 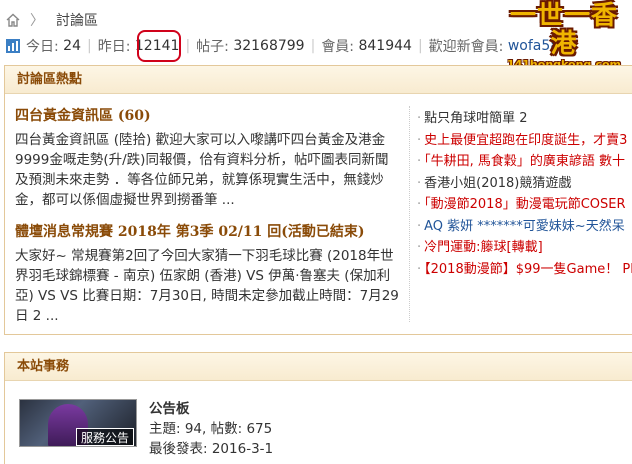 What do you see at coordinates (475, 118) in the screenshot?
I see `hot-link: 點只角球咁簡單 2` at bounding box center [475, 118].